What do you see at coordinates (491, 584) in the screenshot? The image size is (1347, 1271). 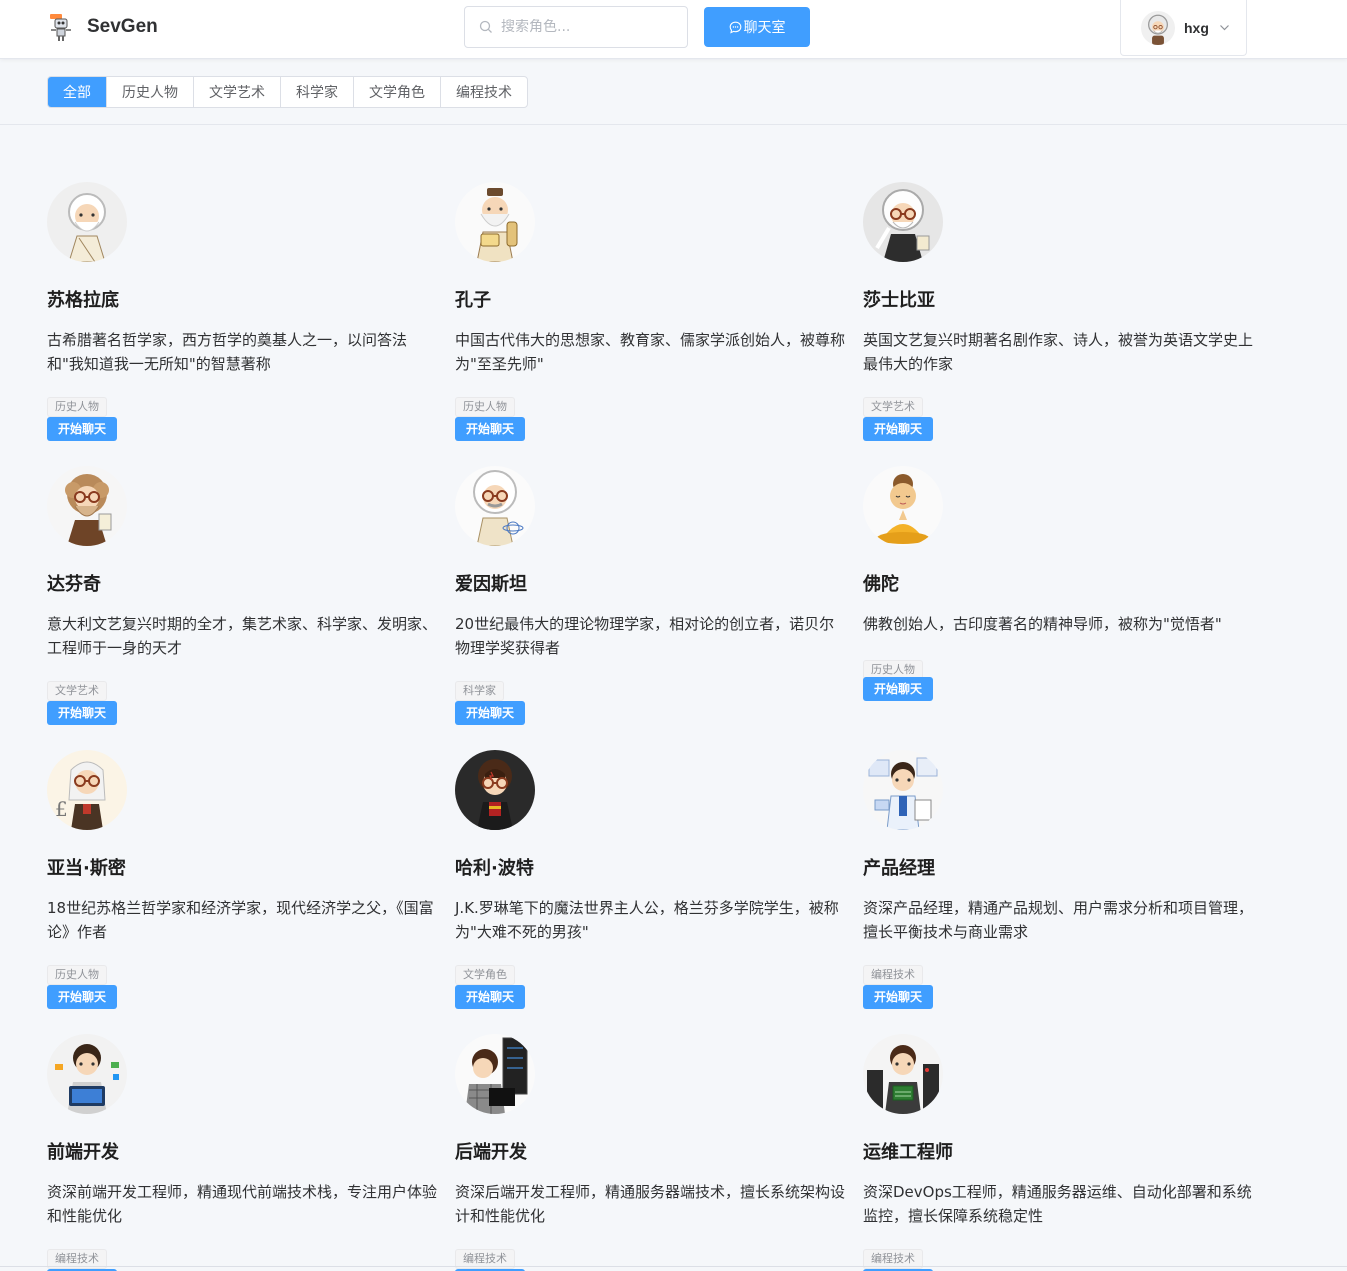 I see `character-name: 爱因斯坦` at bounding box center [491, 584].